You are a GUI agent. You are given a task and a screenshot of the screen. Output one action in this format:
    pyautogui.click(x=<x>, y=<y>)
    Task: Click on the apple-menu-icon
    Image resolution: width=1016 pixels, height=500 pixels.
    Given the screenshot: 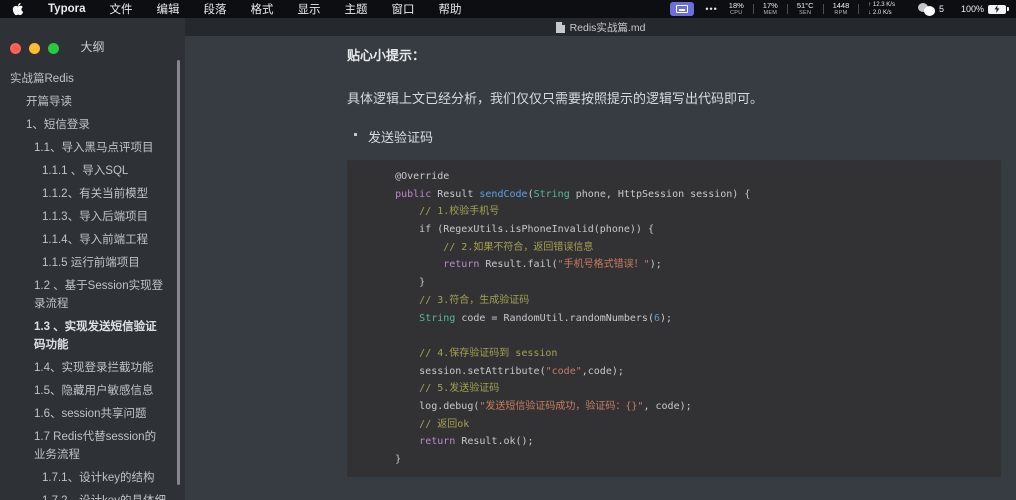 What is the action you would take?
    pyautogui.click(x=18, y=9)
    